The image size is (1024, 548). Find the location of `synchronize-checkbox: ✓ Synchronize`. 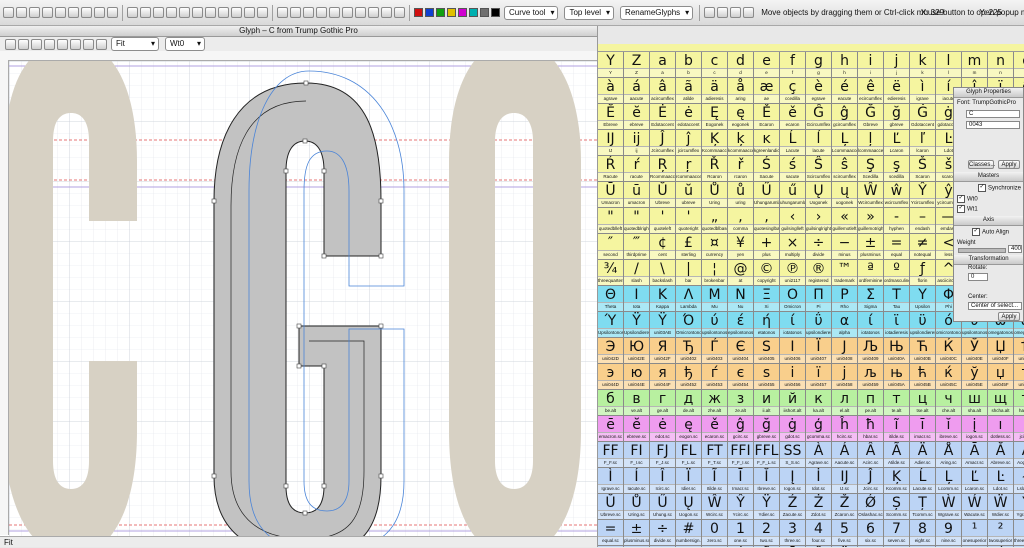

synchronize-checkbox: ✓ Synchronize is located at coordinates (999, 188).